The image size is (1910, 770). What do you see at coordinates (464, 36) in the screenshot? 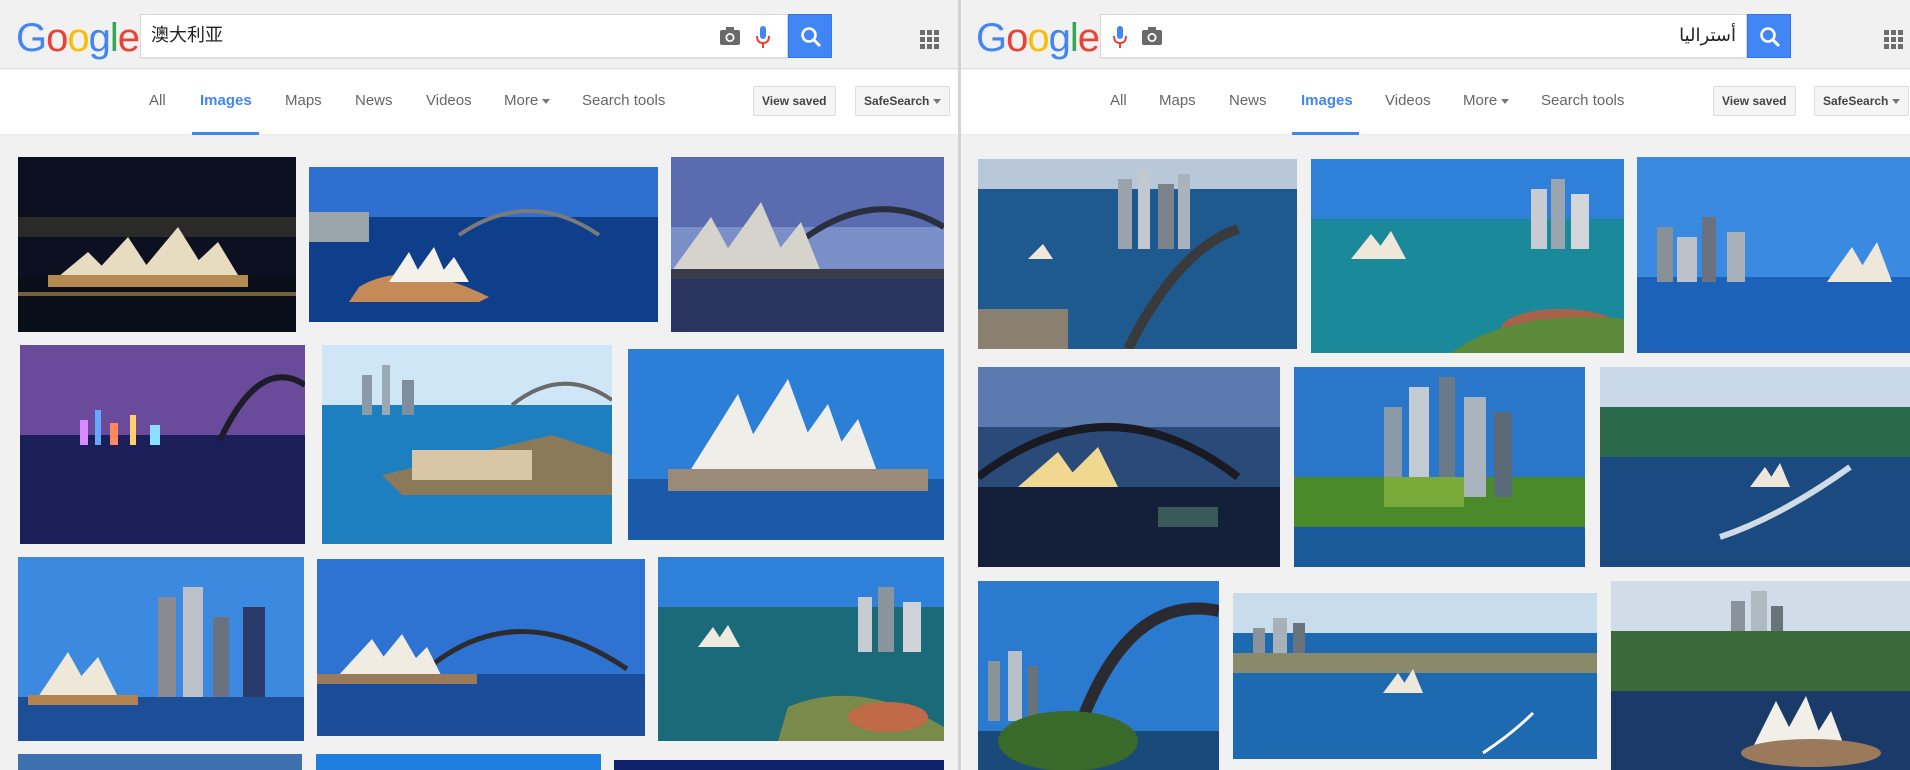
I see `left-search-box: 澳大利亚` at bounding box center [464, 36].